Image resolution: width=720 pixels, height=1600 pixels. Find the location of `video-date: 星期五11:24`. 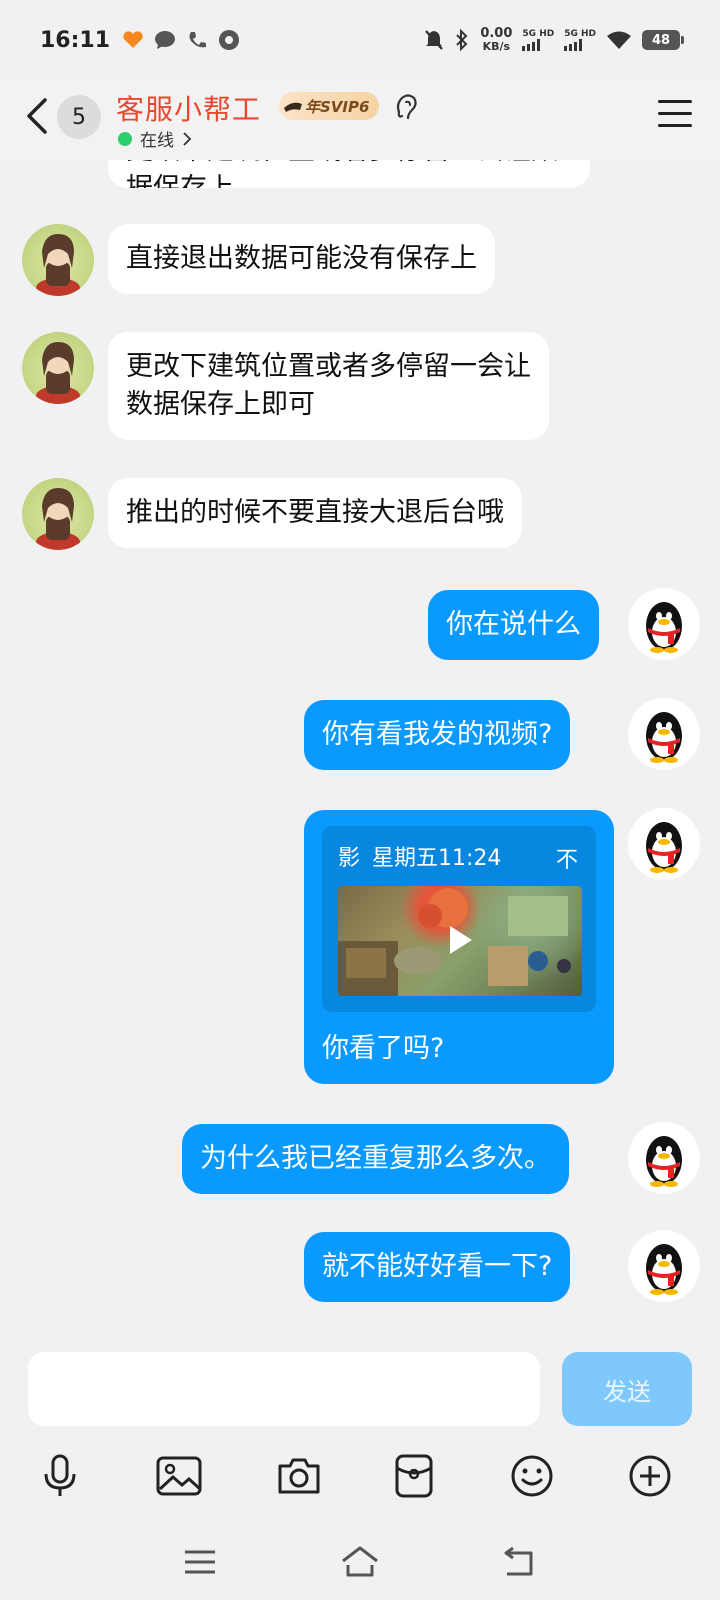

video-date: 星期五11:24 is located at coordinates (437, 858).